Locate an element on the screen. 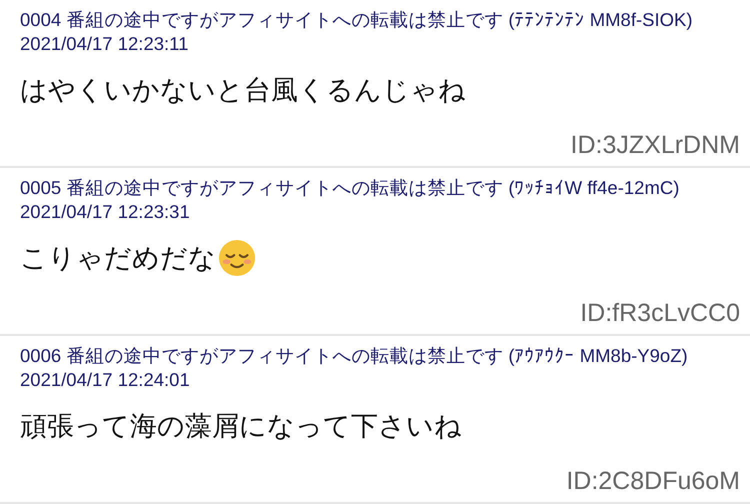  smiley-icon is located at coordinates (237, 258).